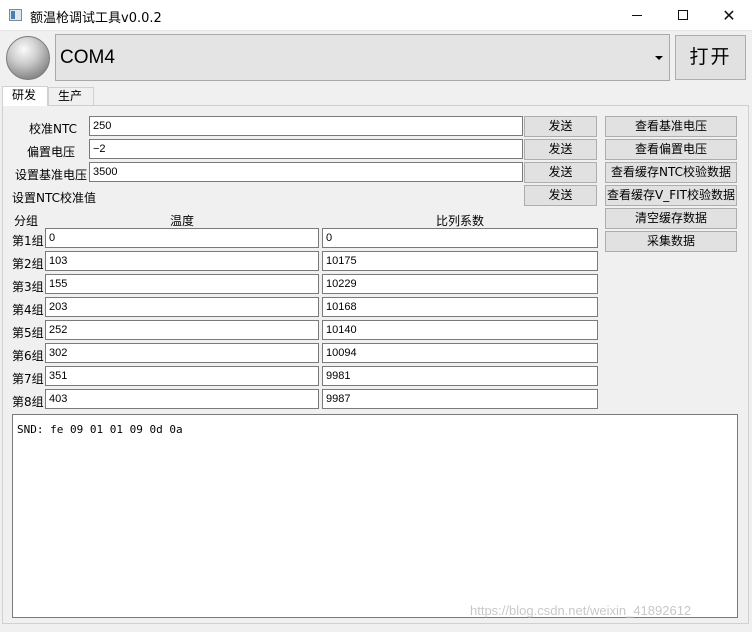 This screenshot has width=752, height=632. What do you see at coordinates (28, 333) in the screenshot?
I see `table-row-group-label: 第5组` at bounding box center [28, 333].